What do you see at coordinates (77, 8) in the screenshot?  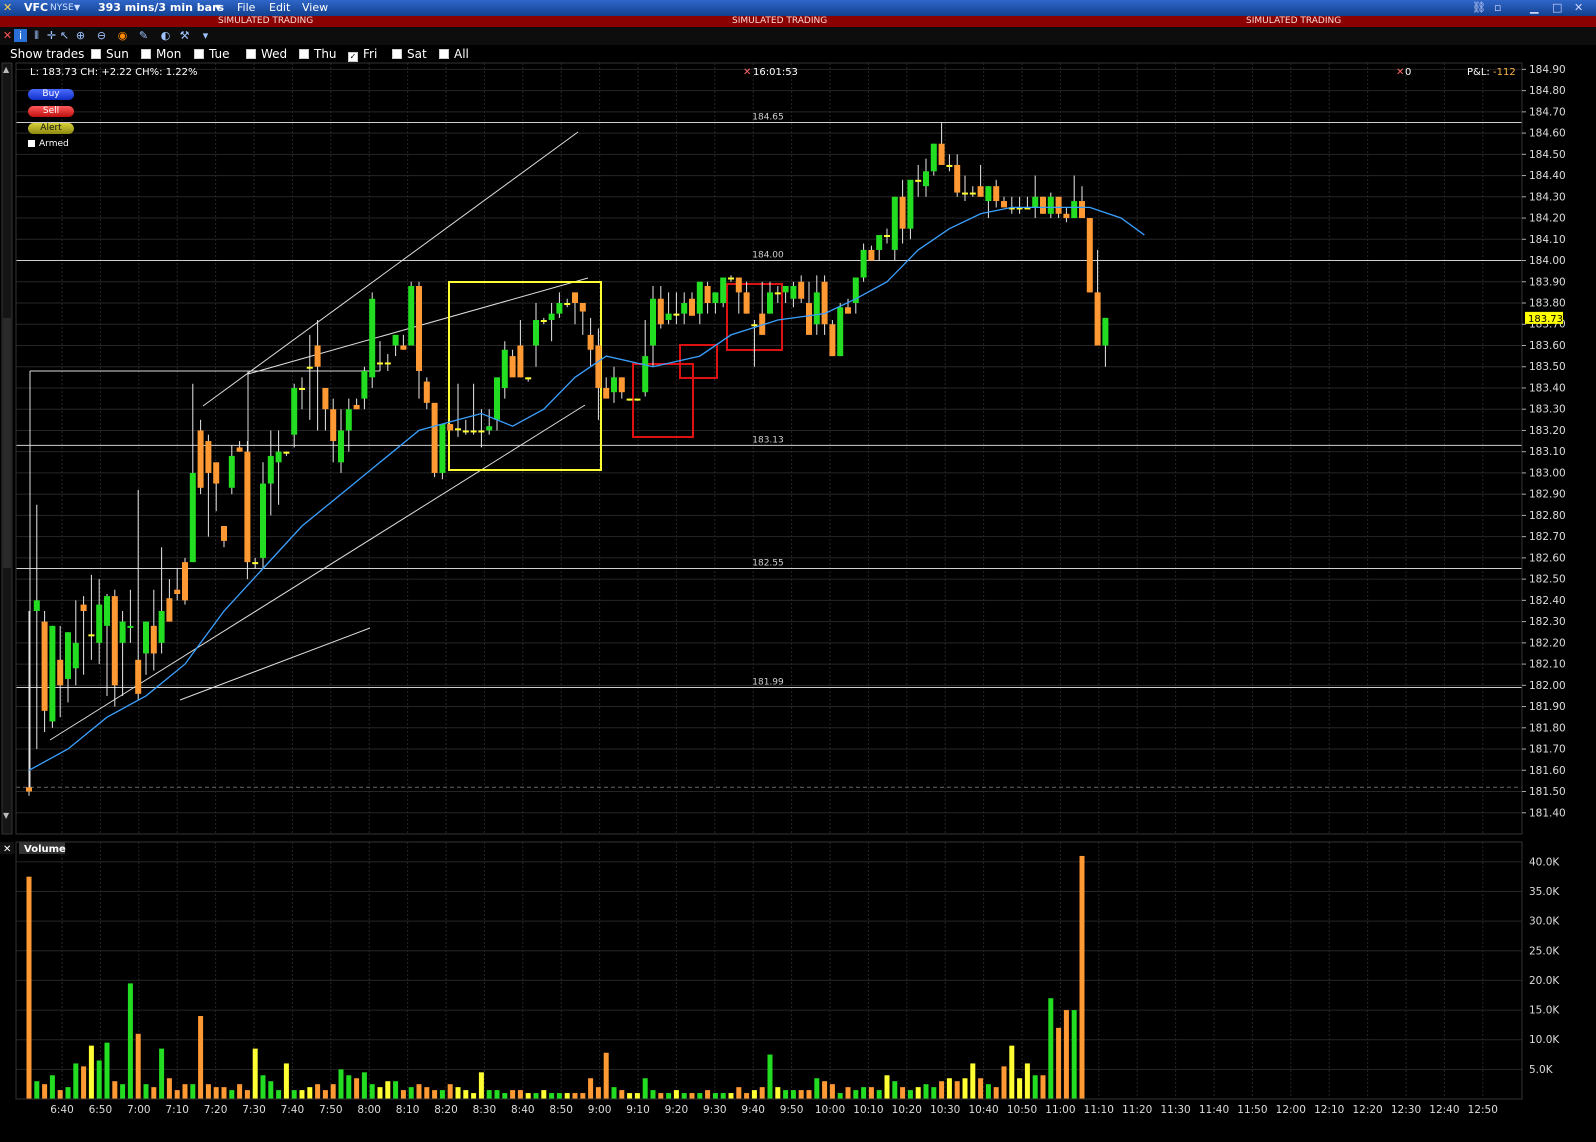 I see `chevron-down-icon: ▼` at bounding box center [77, 8].